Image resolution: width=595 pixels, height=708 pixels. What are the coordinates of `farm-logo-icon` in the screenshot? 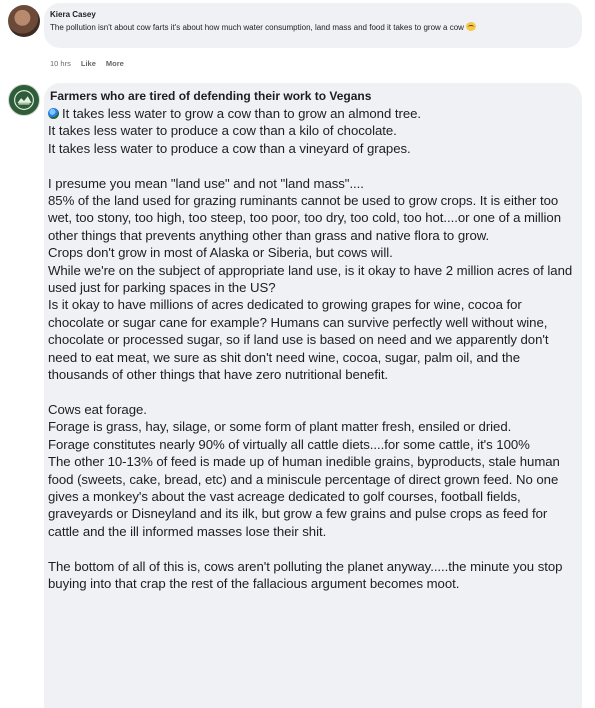 It's located at (24, 100).